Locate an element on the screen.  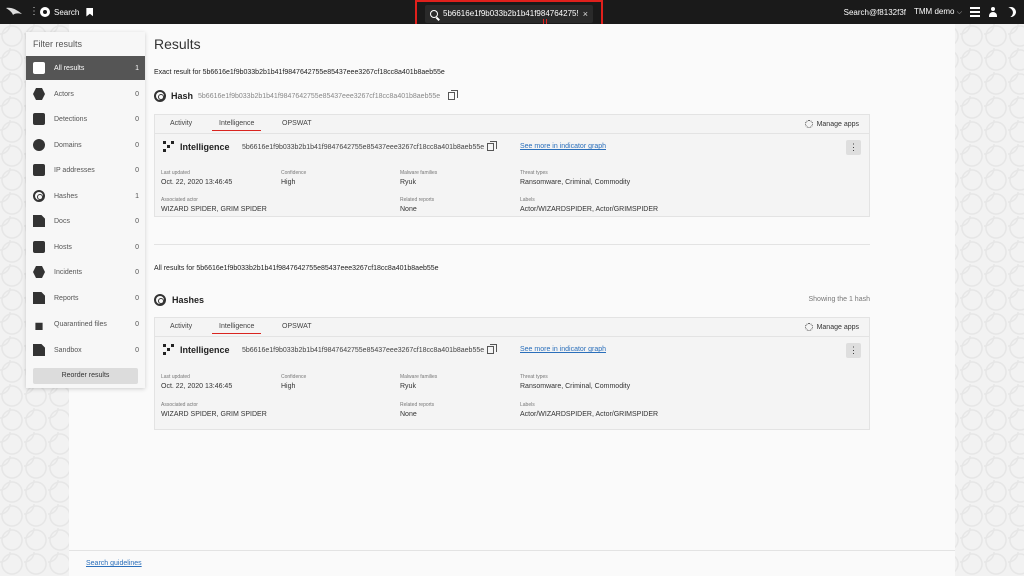
filter-item-sandbox: Sandbox 0 is located at coordinates (85, 350).